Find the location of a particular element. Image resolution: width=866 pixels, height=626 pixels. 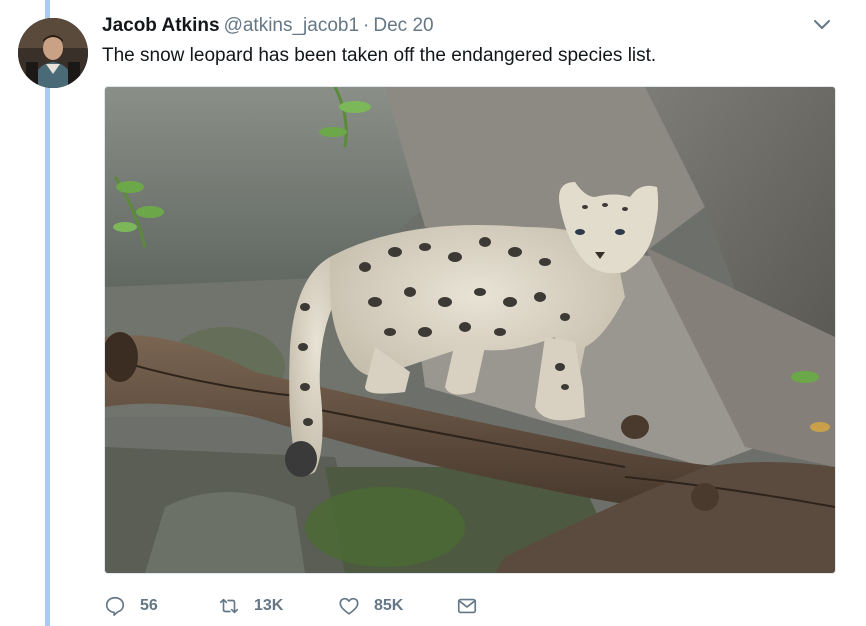

tweet-menu-button is located at coordinates (822, 25).